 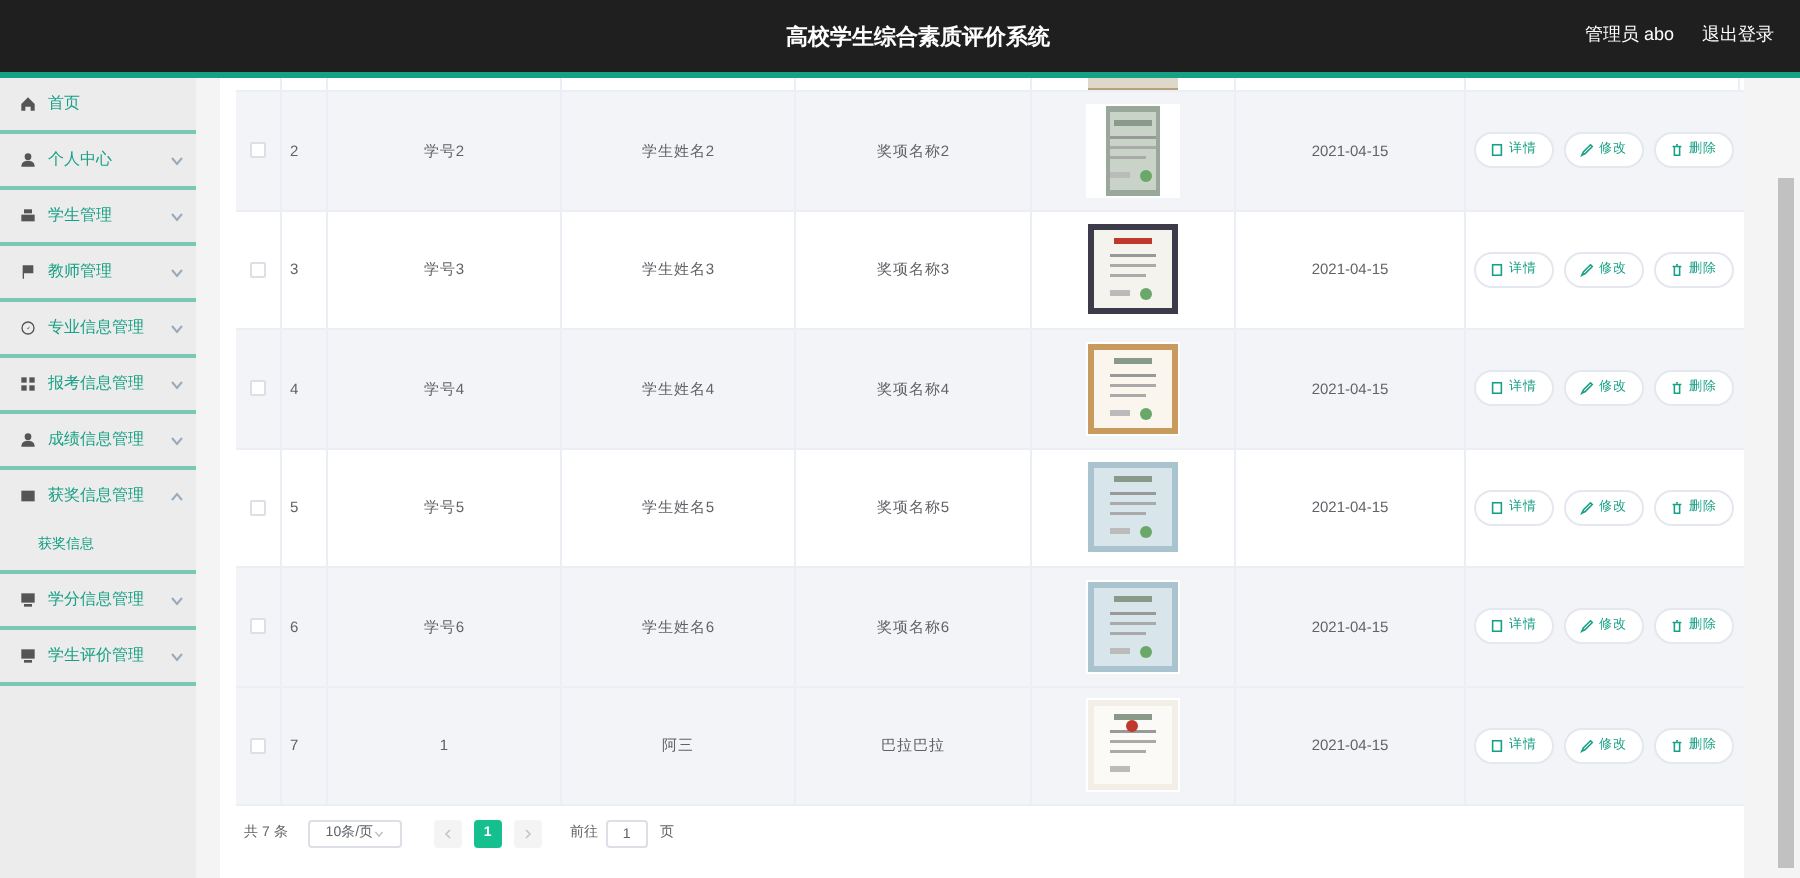 What do you see at coordinates (1786, 523) in the screenshot?
I see `scrollbar-thumb` at bounding box center [1786, 523].